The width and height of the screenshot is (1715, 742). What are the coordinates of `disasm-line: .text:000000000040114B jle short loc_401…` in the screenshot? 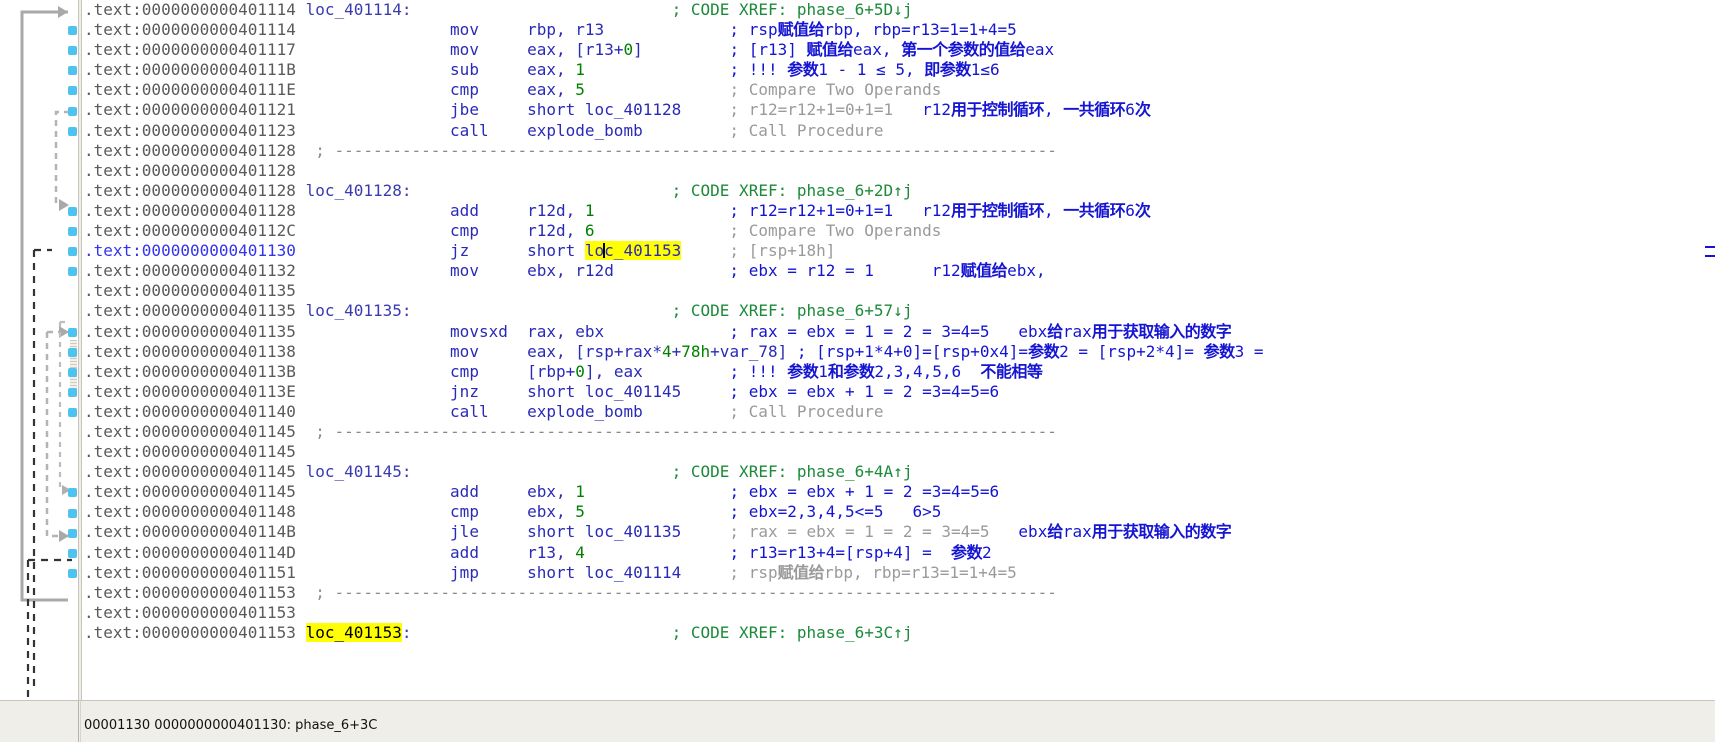 It's located at (899, 532).